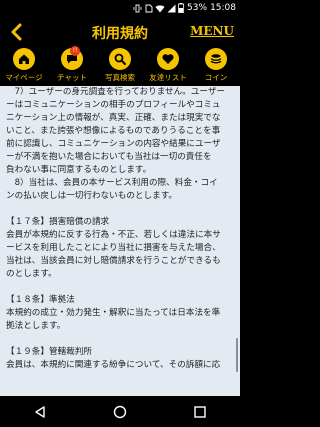 The image size is (320, 427). Describe the element at coordinates (58, 222) in the screenshot. I see `section-heading: 【１７条】損害賠償の請求` at that location.